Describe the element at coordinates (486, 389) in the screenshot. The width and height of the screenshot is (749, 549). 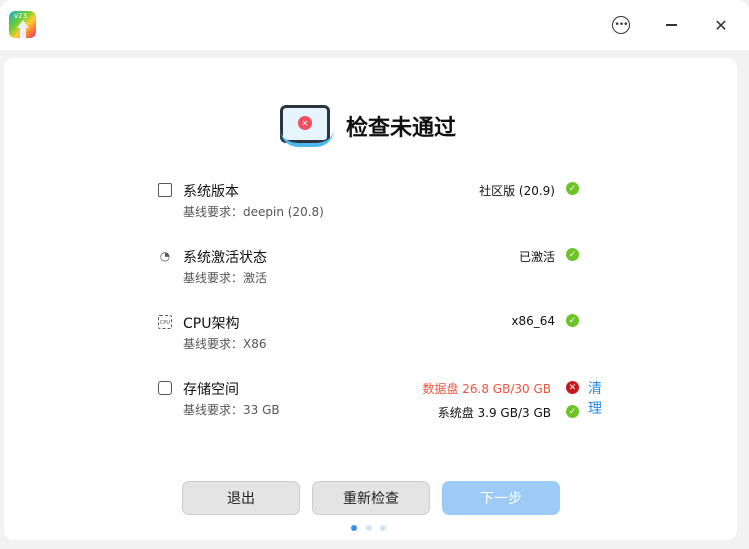
I see `data-disk-value: 数据盘 26.8 GB/30 GB` at that location.